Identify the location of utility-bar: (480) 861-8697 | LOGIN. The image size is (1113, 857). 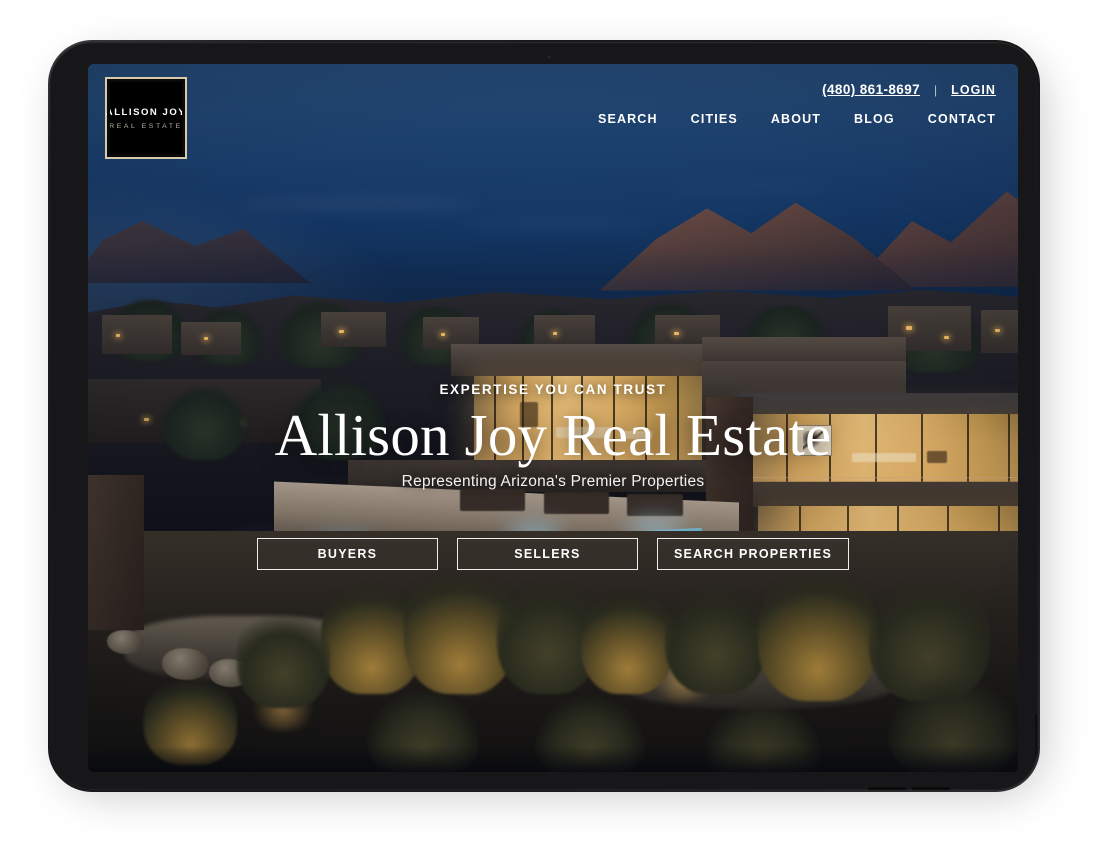
(909, 89).